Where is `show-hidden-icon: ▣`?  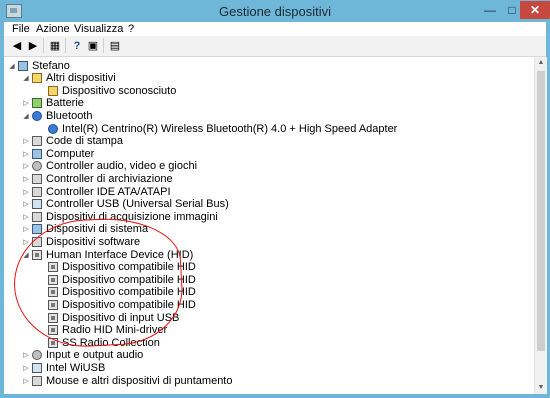 show-hidden-icon: ▣ is located at coordinates (93, 45).